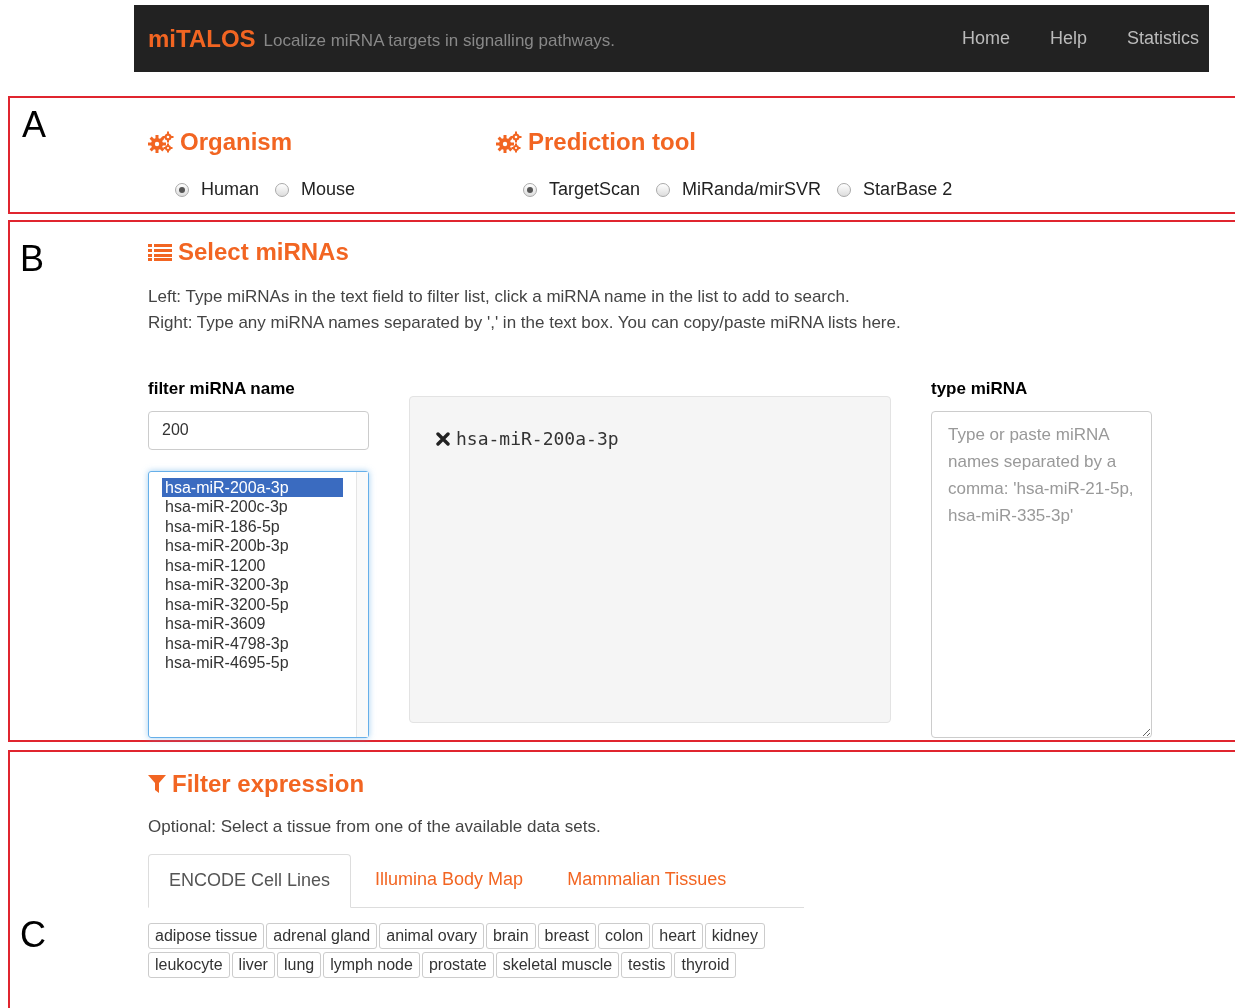  I want to click on field-label: type miRNA, so click(980, 389).